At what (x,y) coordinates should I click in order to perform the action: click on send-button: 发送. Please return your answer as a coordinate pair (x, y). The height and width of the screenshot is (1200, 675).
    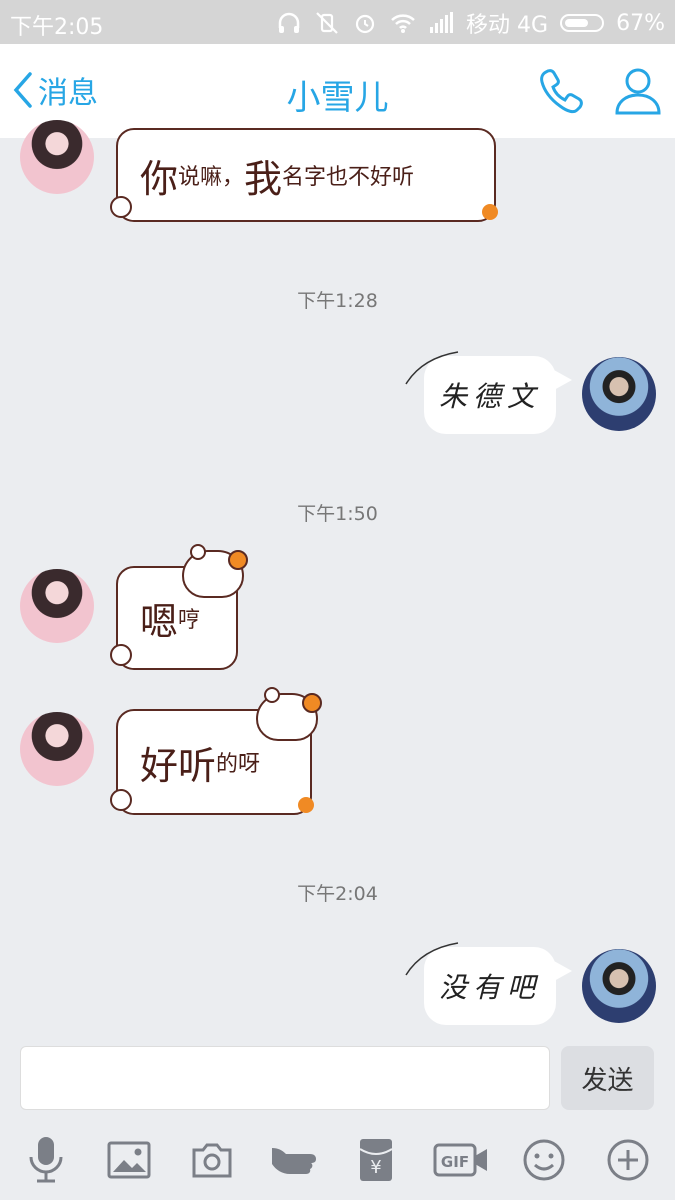
    Looking at the image, I should click on (607, 1078).